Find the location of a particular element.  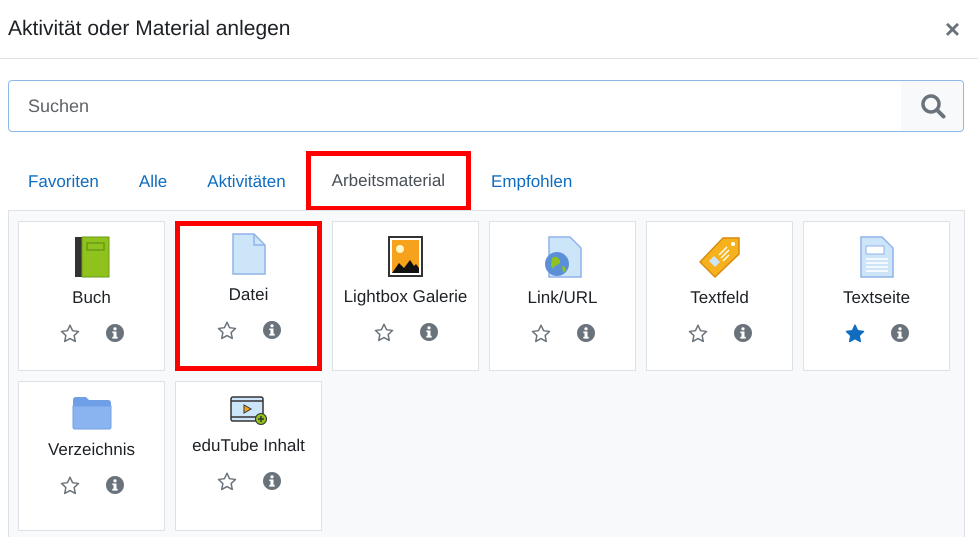

item-name: Datei is located at coordinates (248, 295).